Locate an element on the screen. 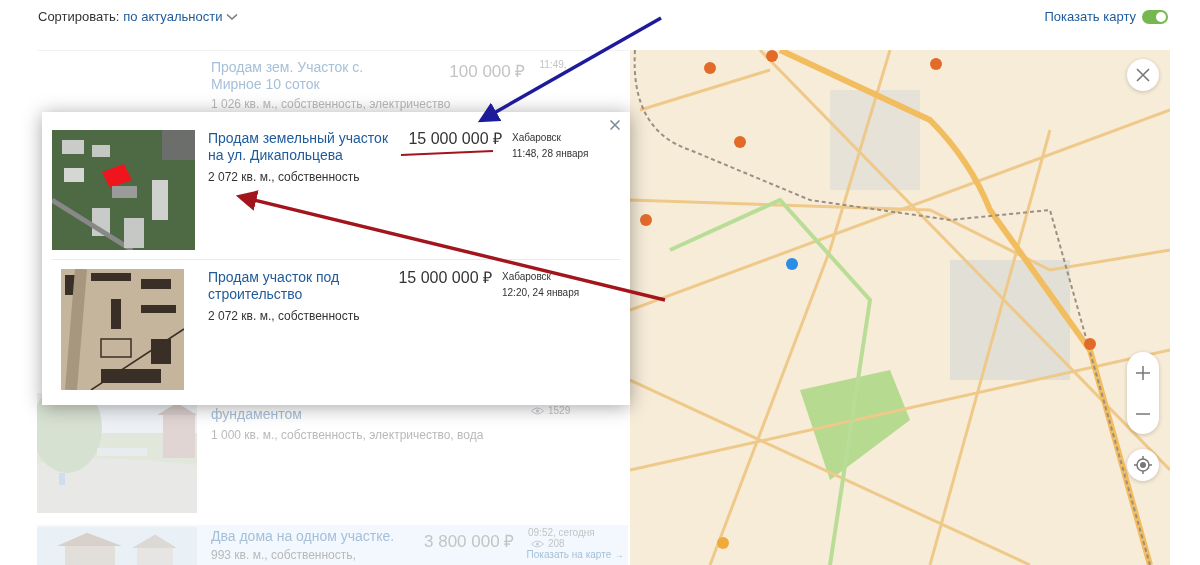  show-on-map-link: Показать на карте → is located at coordinates (575, 555).